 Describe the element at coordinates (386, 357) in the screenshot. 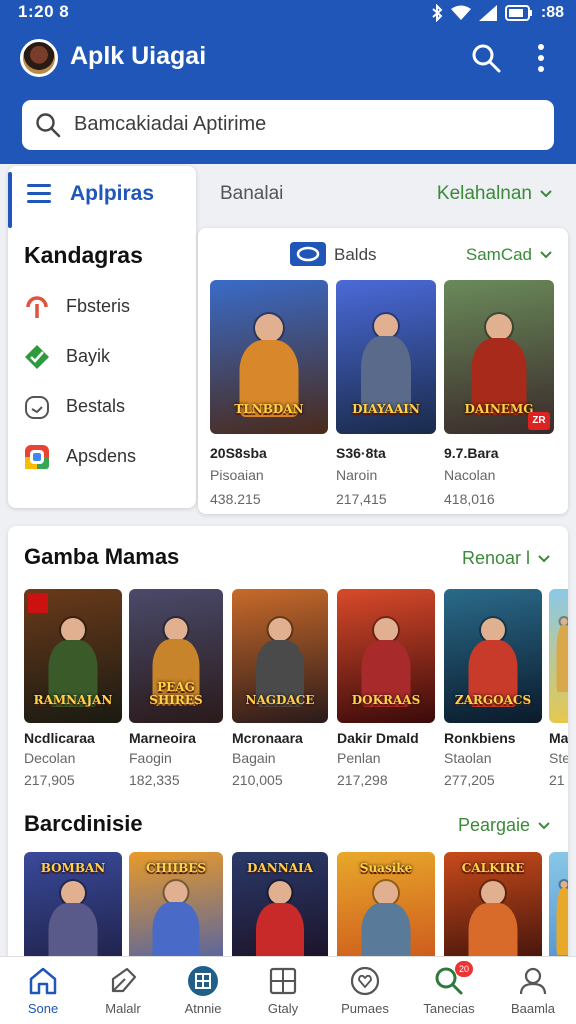

I see `game-cover: DIAYAAIN` at that location.